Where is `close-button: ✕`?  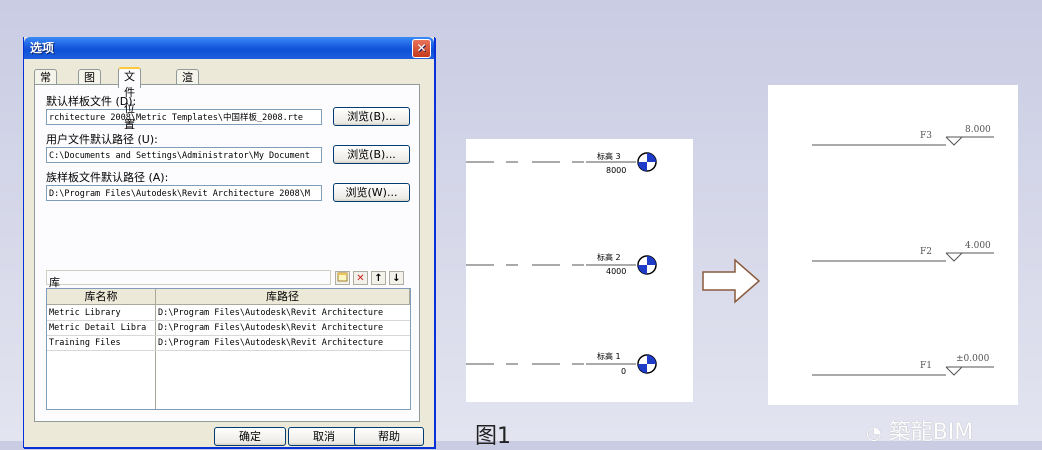
close-button: ✕ is located at coordinates (421, 48).